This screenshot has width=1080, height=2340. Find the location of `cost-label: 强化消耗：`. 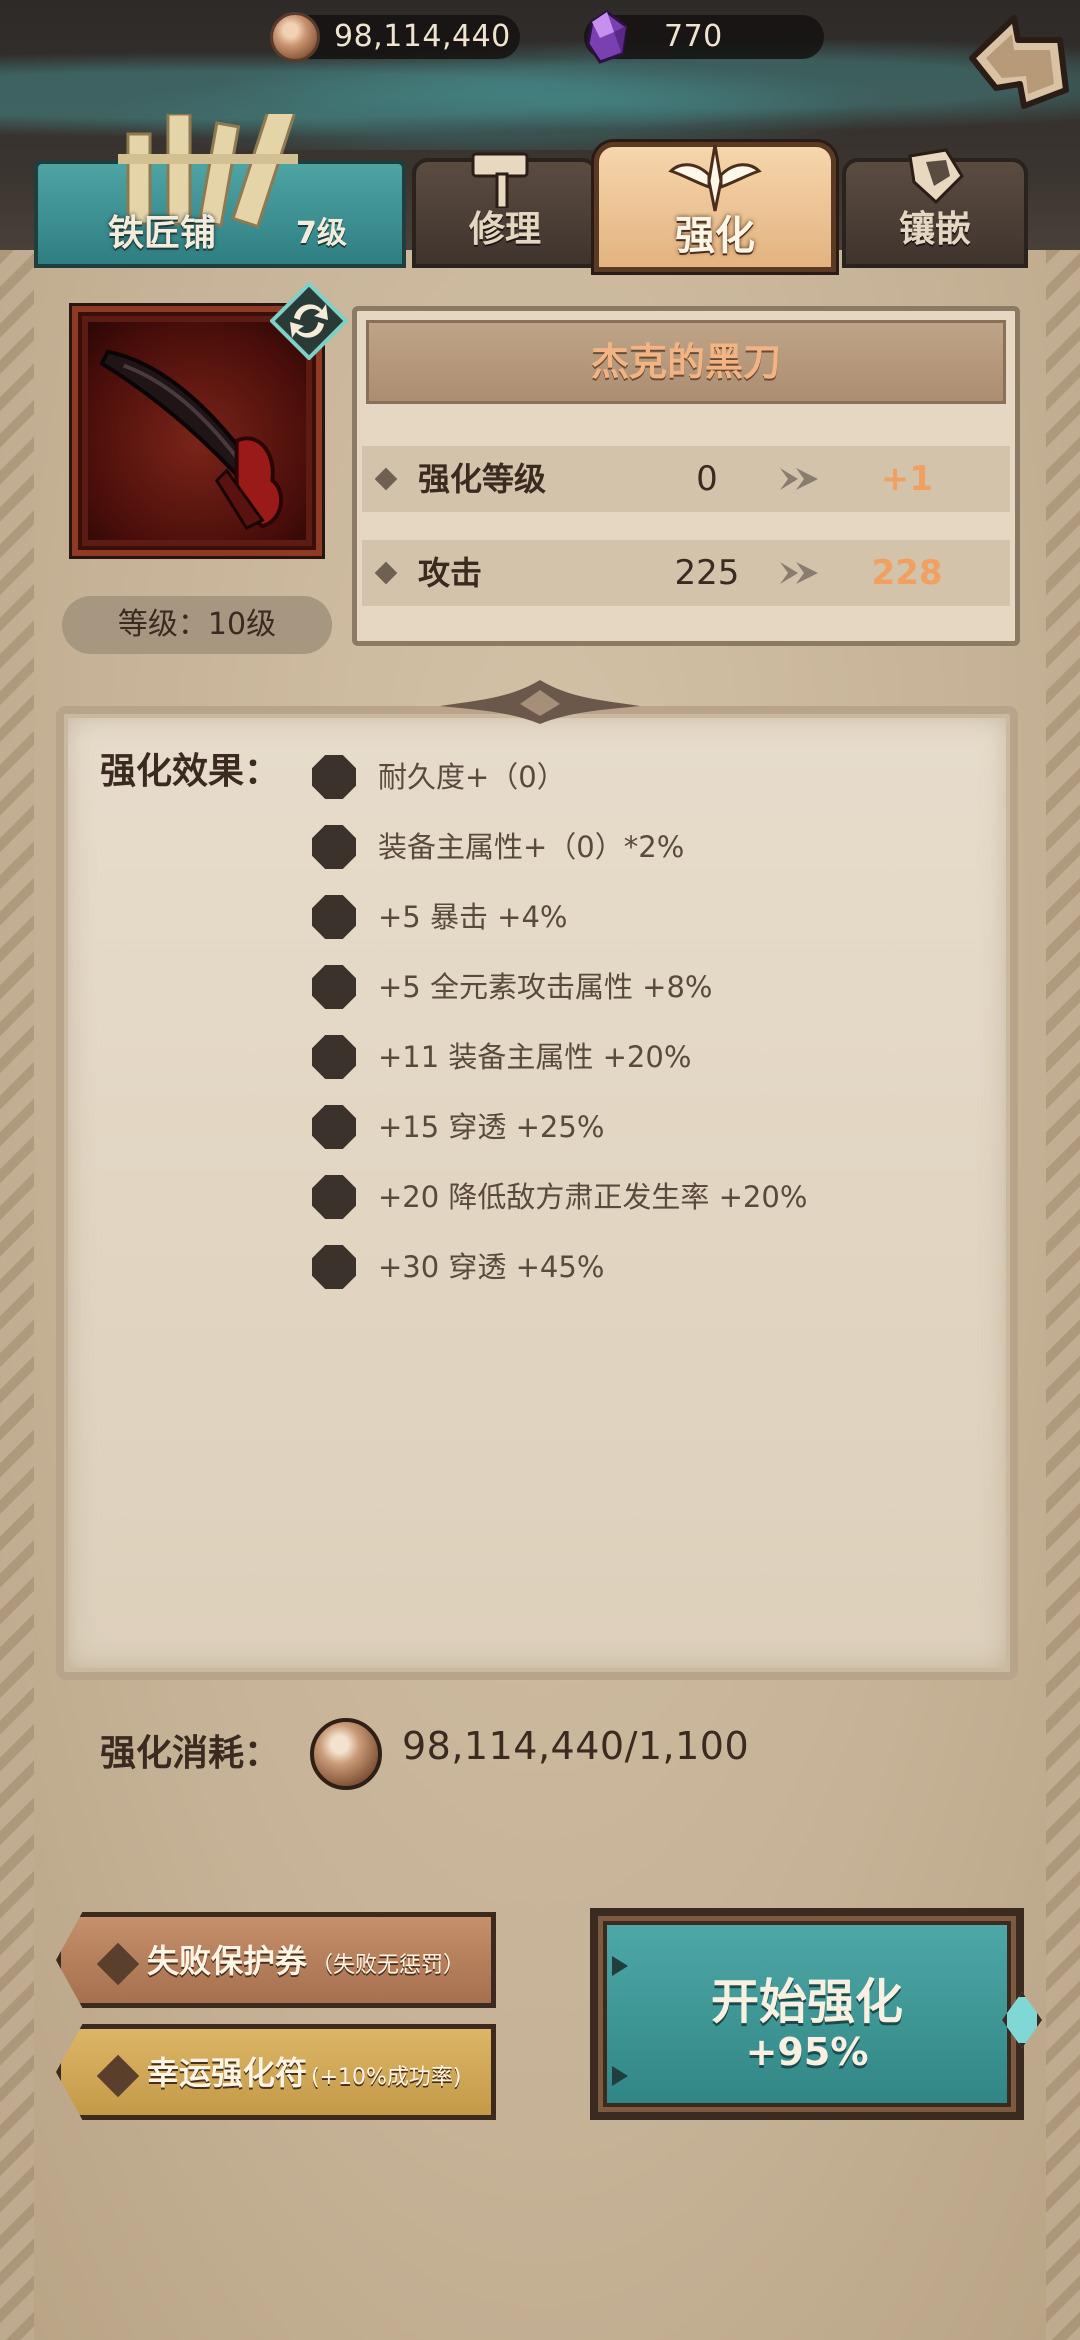

cost-label: 强化消耗： is located at coordinates (190, 1753).